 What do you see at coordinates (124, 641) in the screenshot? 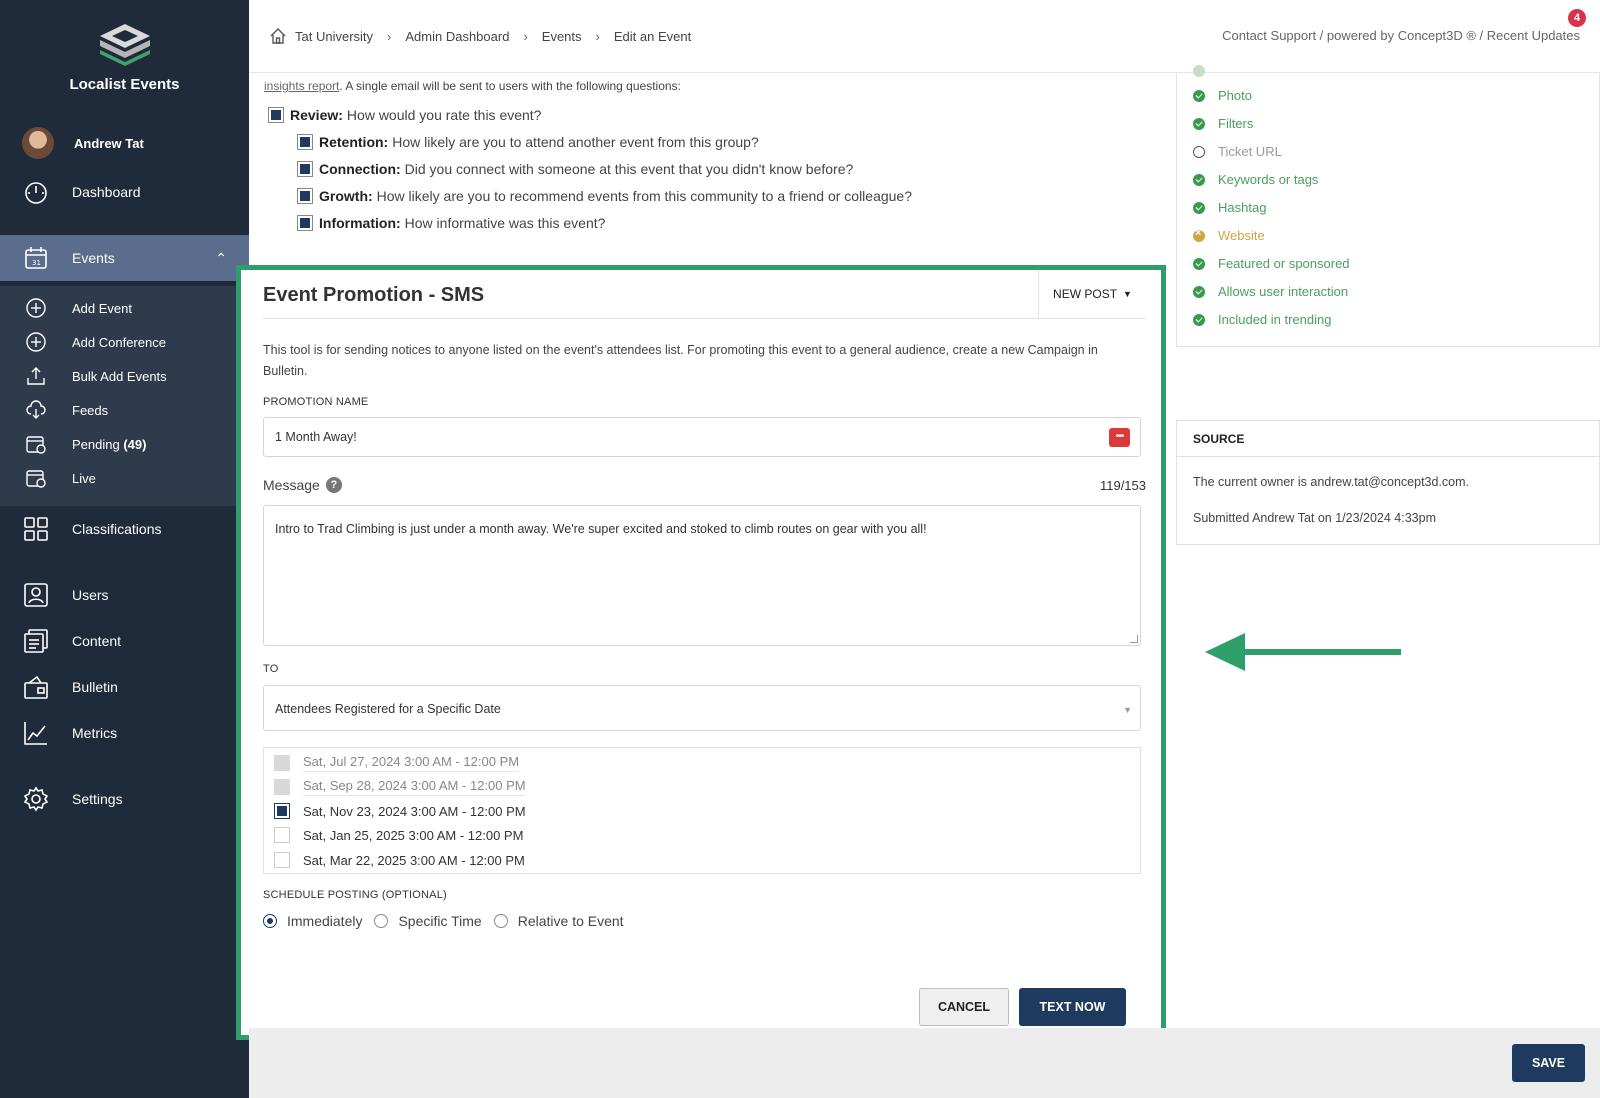
I see `nav-content: Content` at bounding box center [124, 641].